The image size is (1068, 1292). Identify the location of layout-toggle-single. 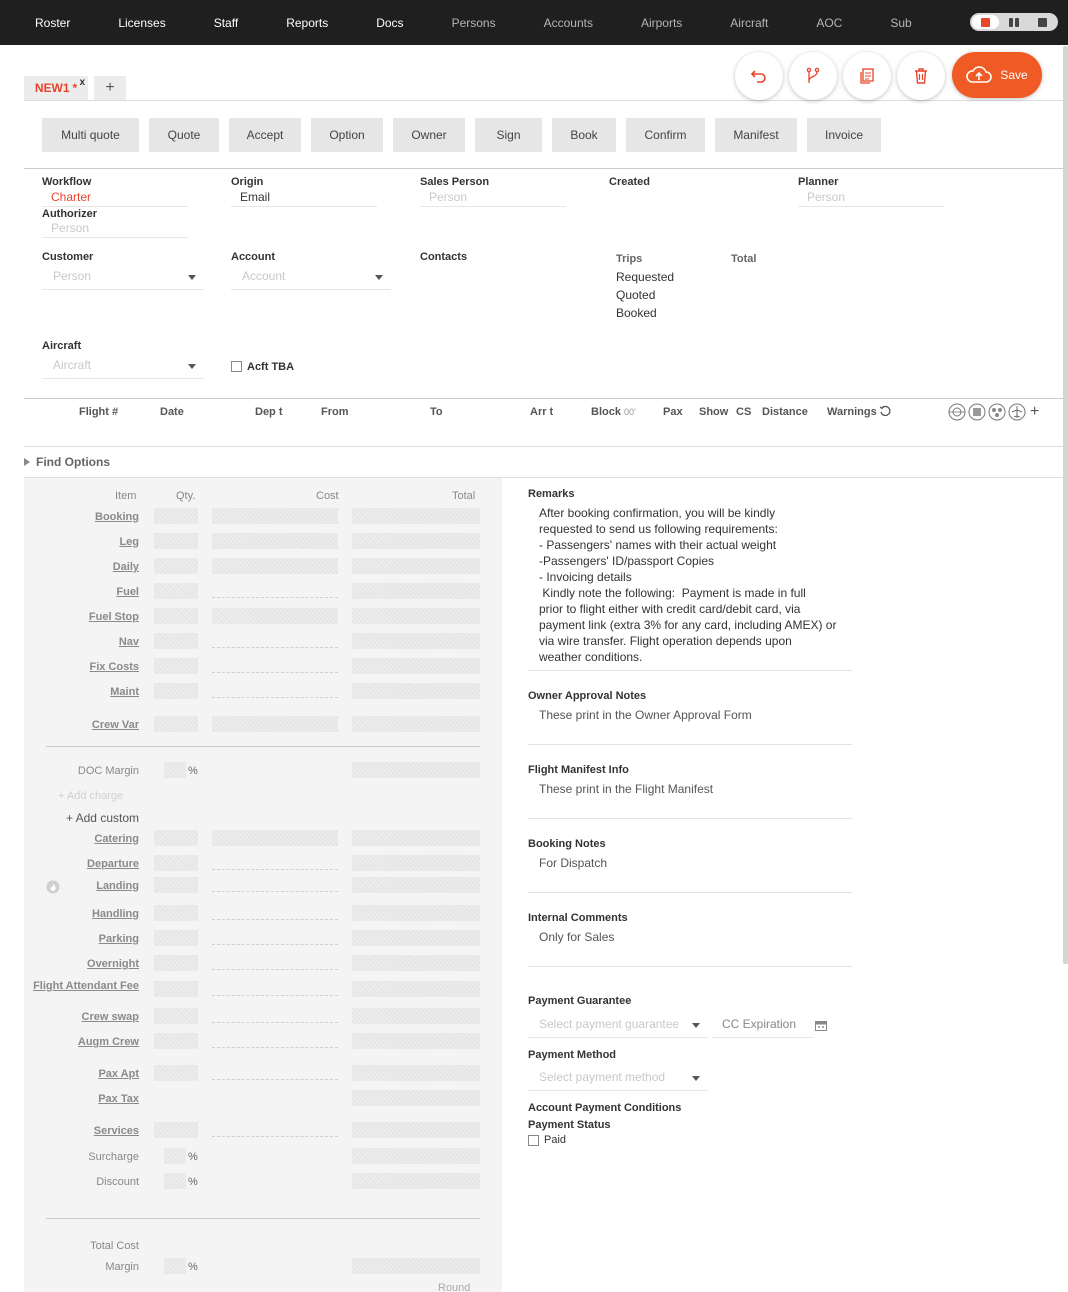
(985, 22).